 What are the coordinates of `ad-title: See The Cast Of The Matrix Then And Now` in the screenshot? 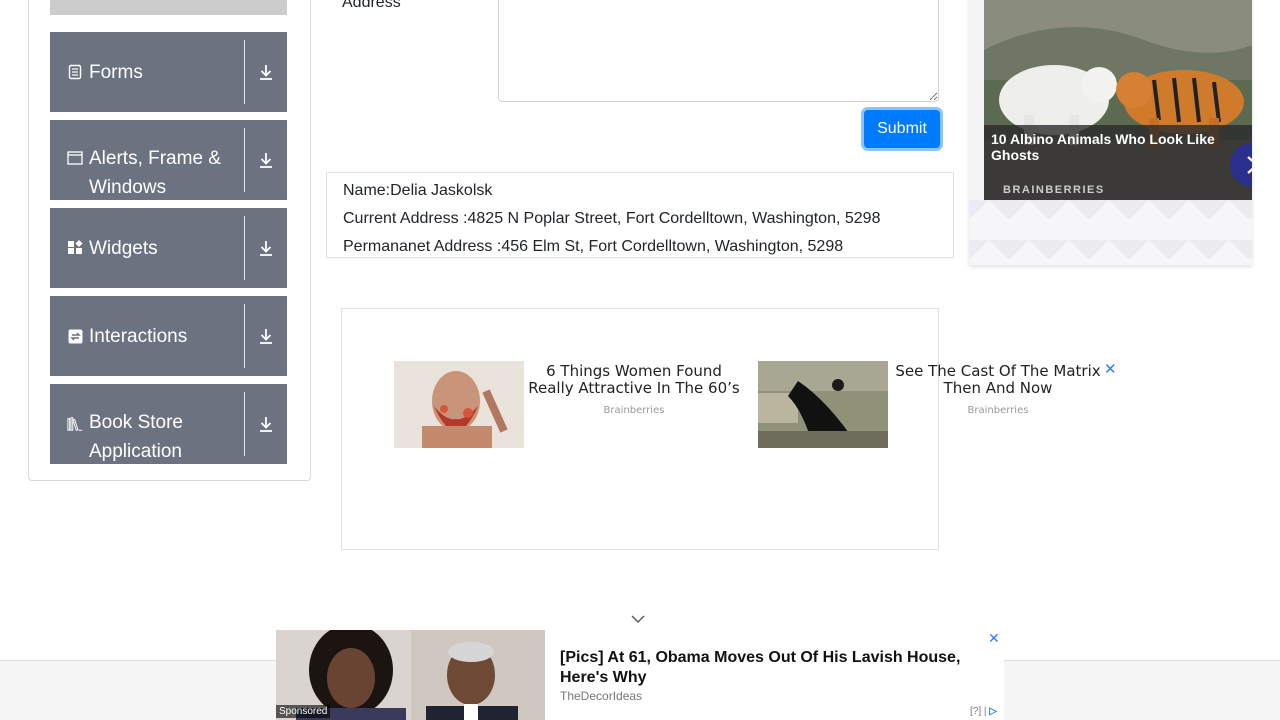 It's located at (998, 380).